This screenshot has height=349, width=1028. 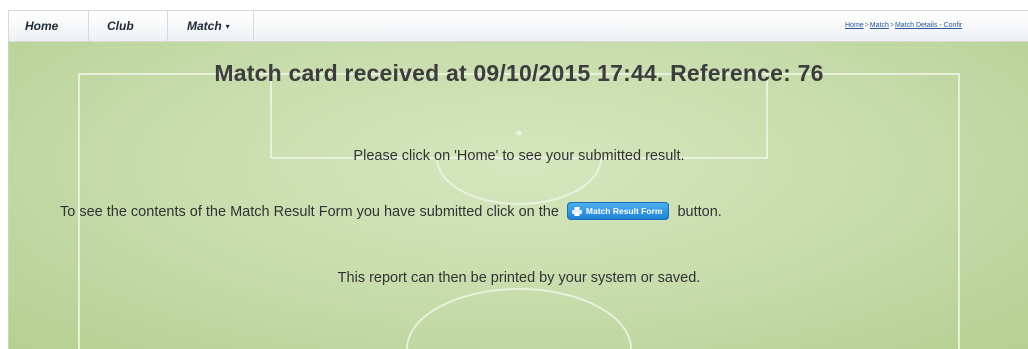 I want to click on nav-club: Club, so click(x=128, y=26).